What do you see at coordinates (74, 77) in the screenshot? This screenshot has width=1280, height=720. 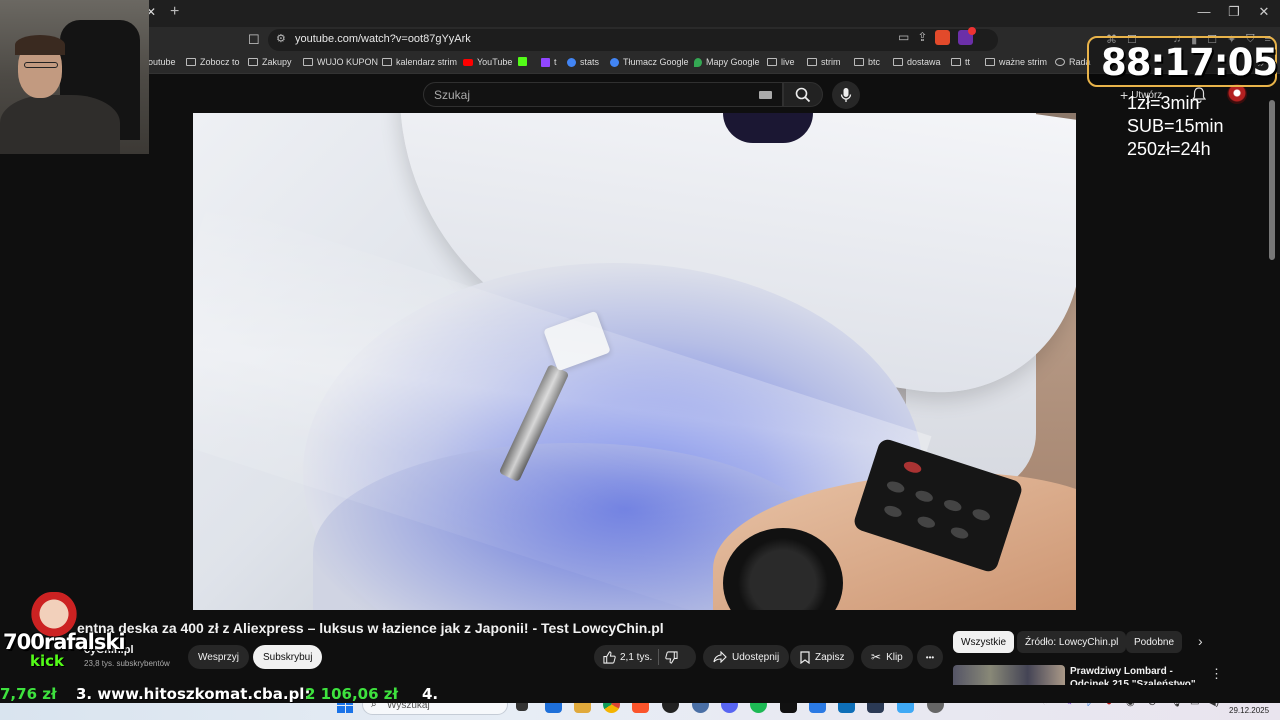 I see `webcam-overlay` at bounding box center [74, 77].